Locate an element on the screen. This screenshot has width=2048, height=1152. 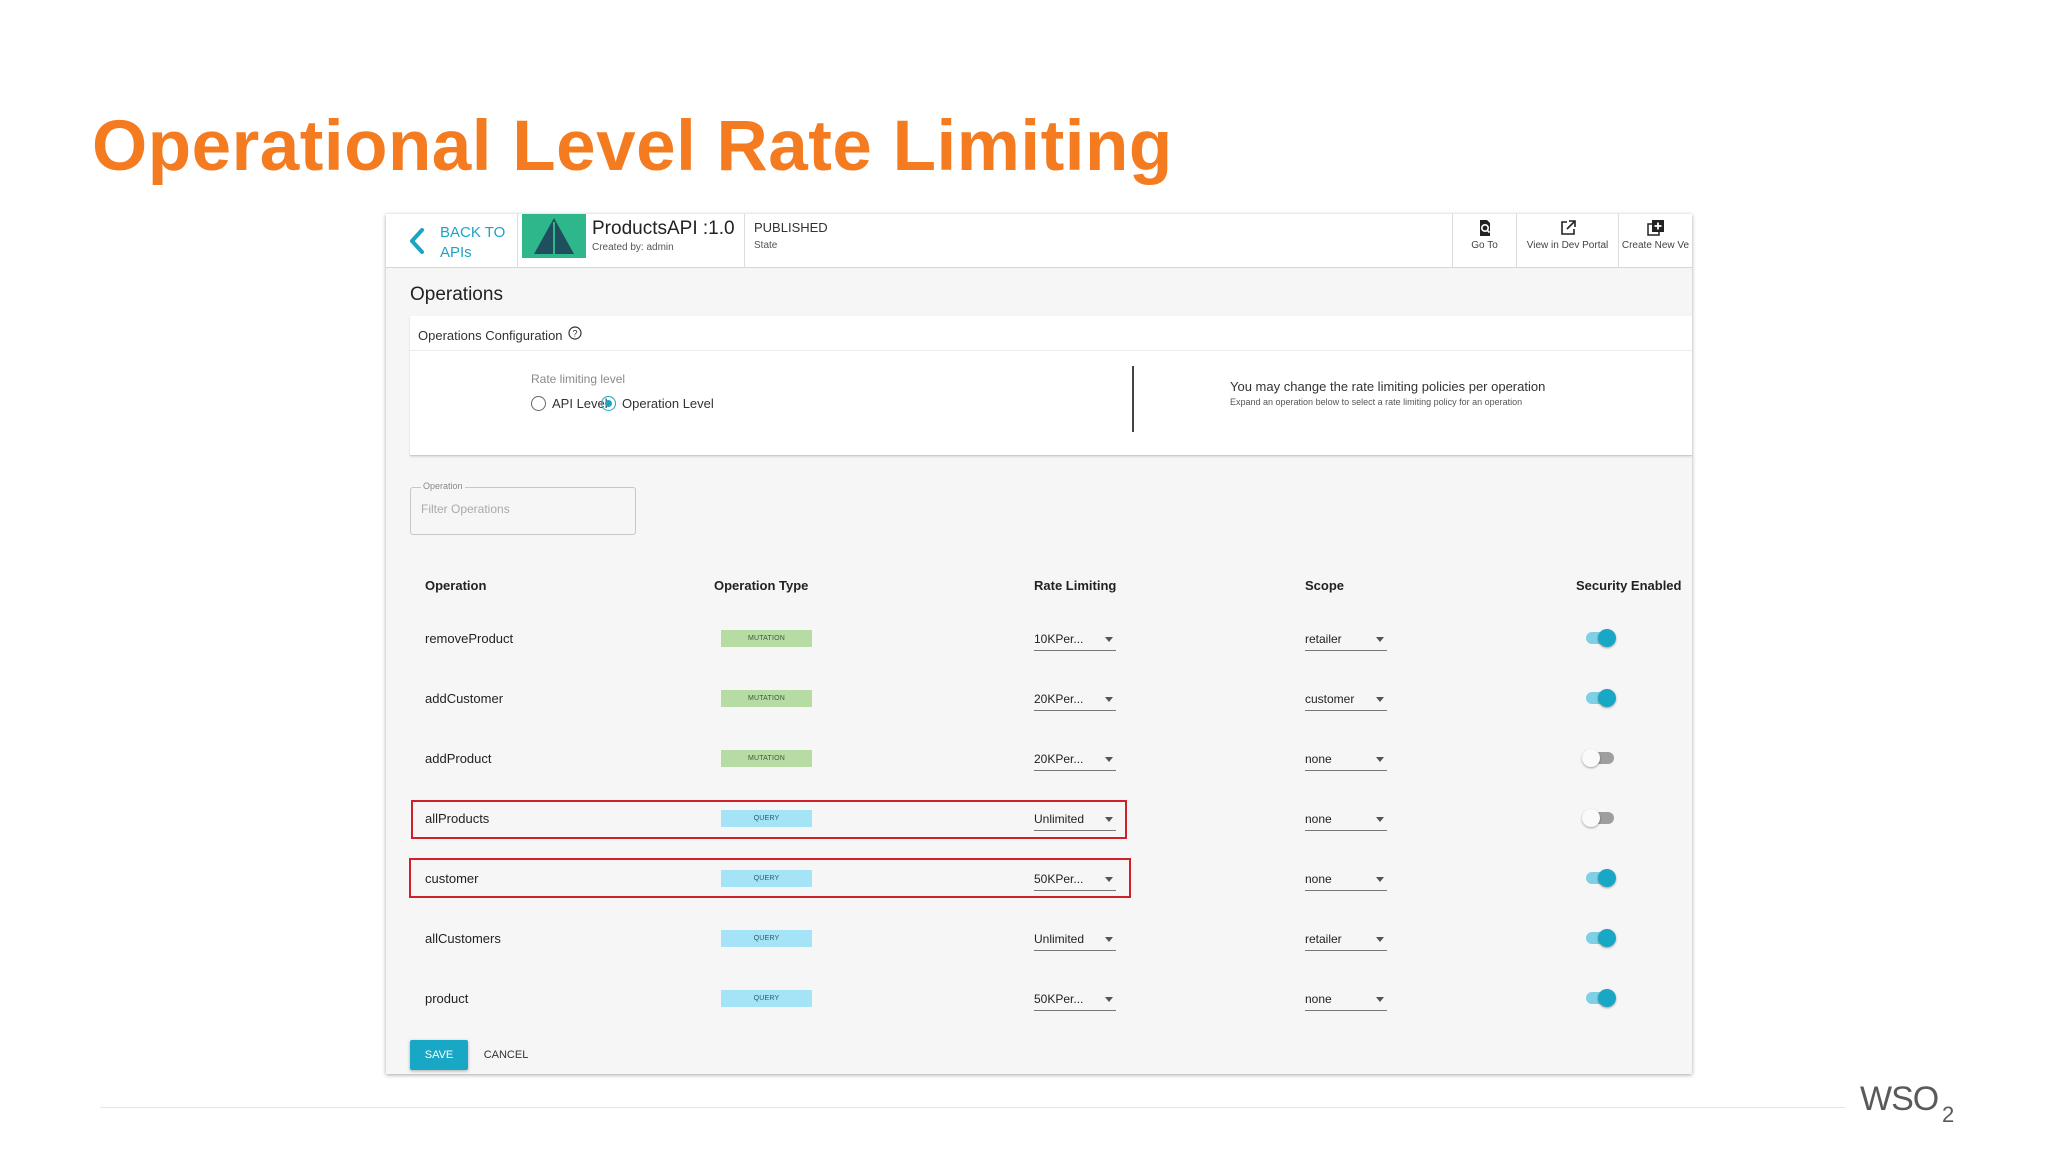
api-level-label: API Level is located at coordinates (580, 403).